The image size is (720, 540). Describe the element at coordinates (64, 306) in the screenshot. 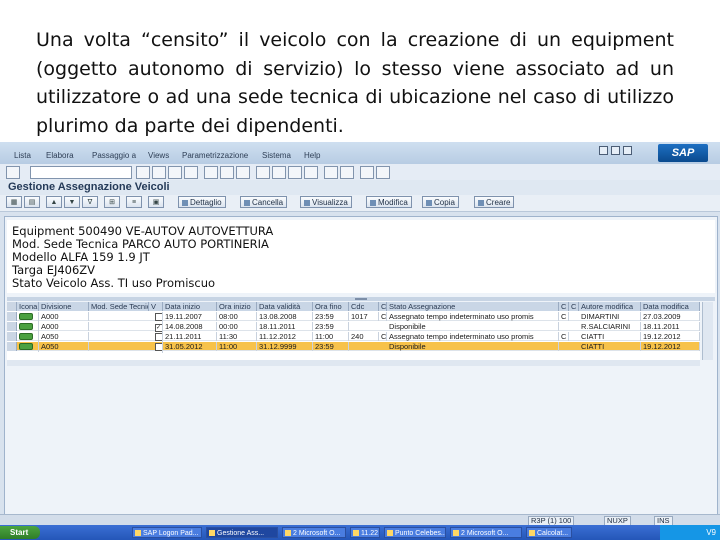

I see `column-header: Divisione` at that location.